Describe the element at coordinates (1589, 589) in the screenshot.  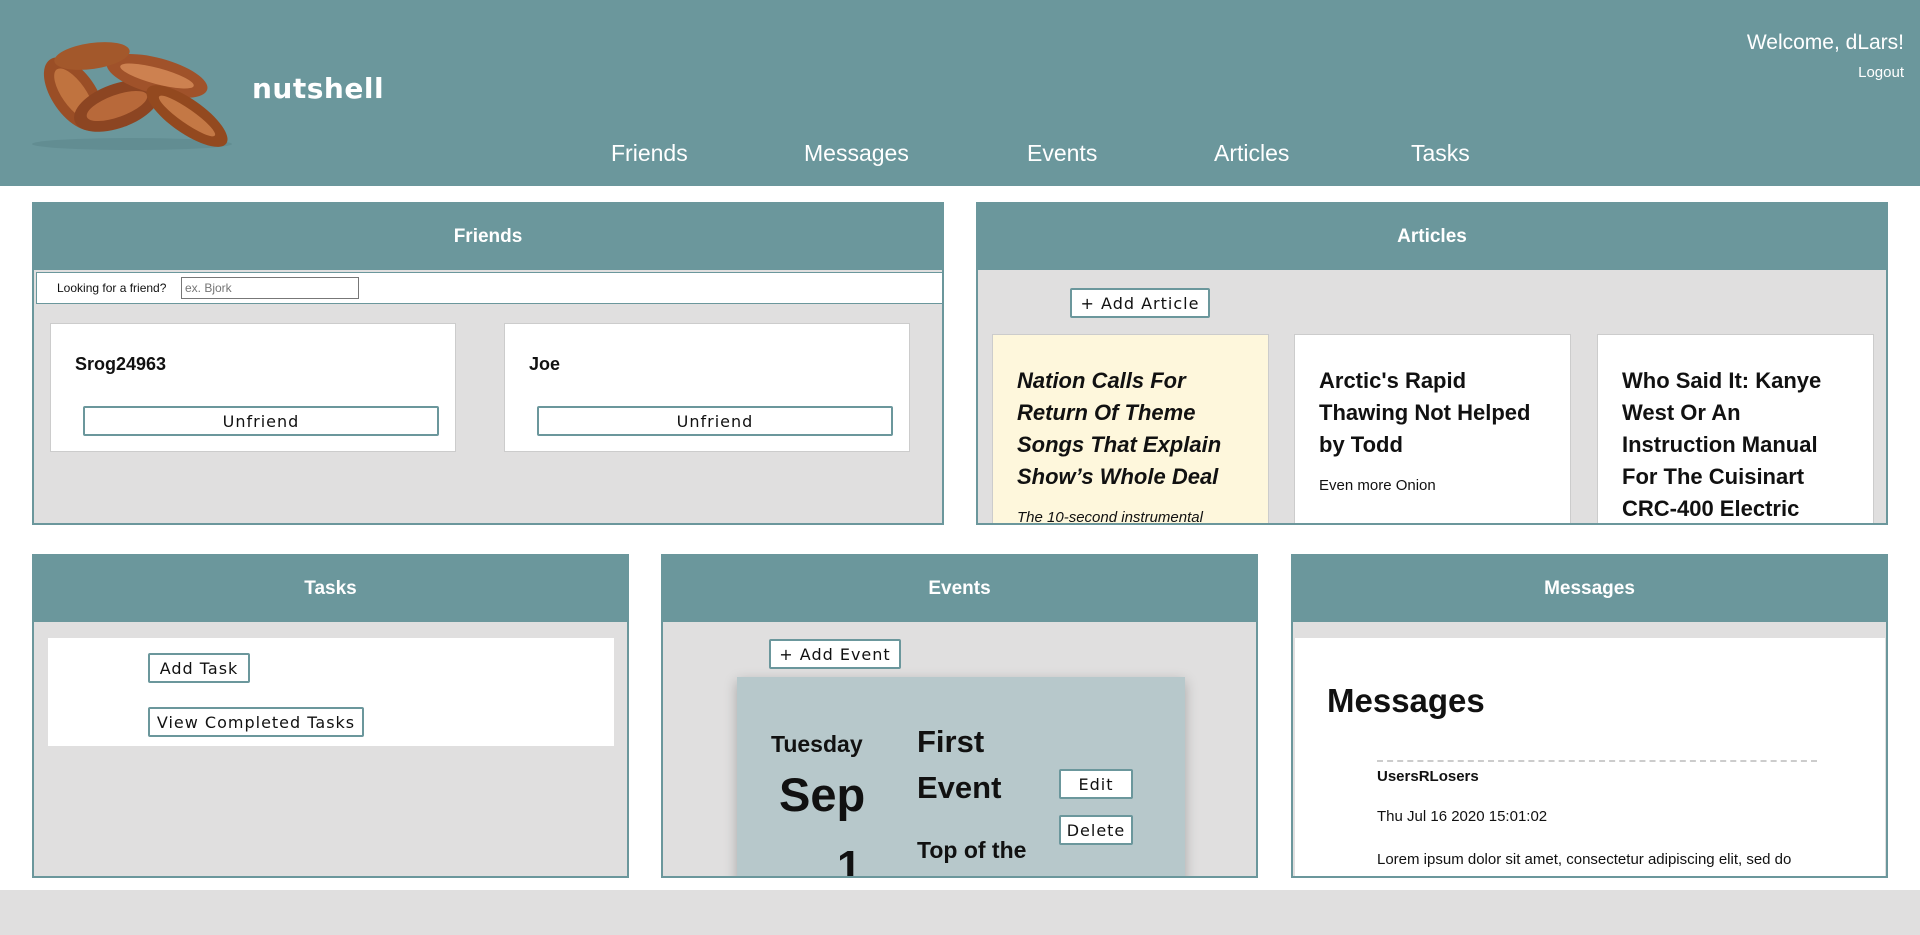
I see `messages-panel-title: Messages` at that location.